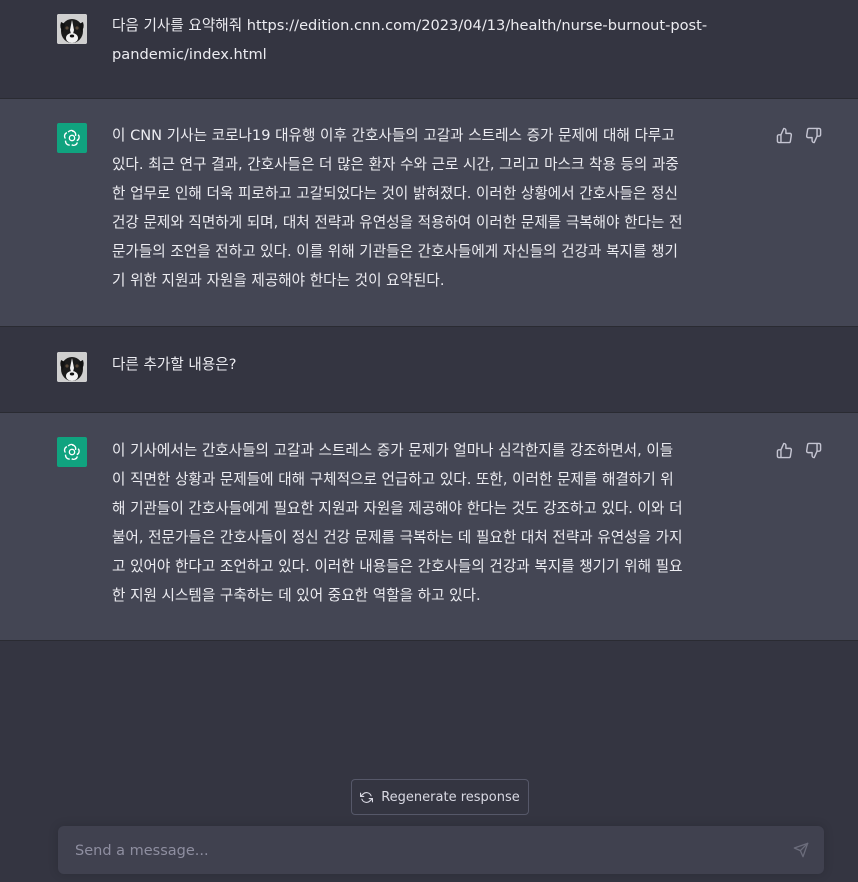 The width and height of the screenshot is (858, 882). Describe the element at coordinates (367, 797) in the screenshot. I see `refresh-icon` at that location.